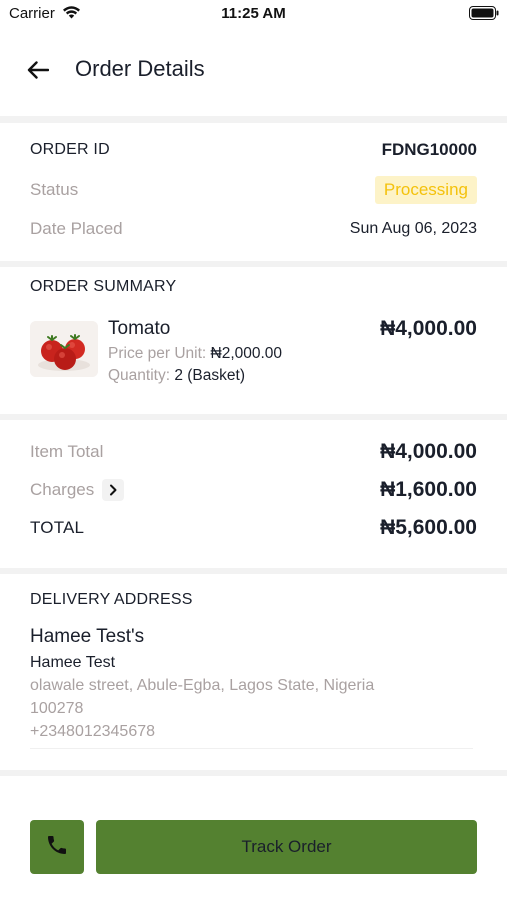  I want to click on tomato-product-image, so click(64, 349).